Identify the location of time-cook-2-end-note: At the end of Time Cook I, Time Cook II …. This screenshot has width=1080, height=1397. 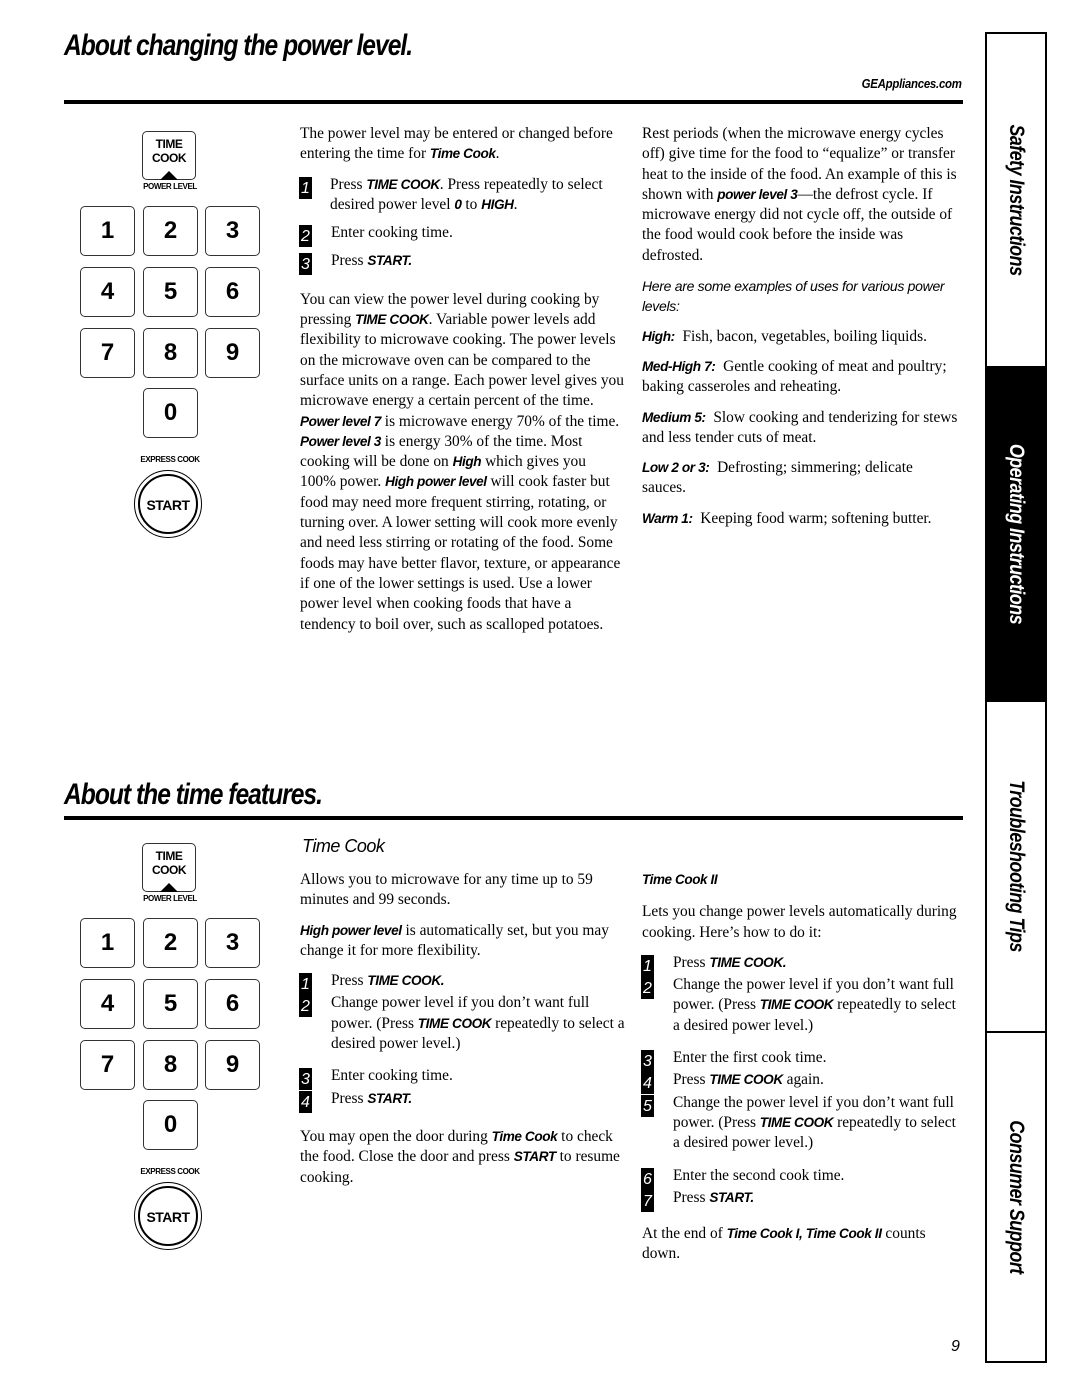
(784, 1244).